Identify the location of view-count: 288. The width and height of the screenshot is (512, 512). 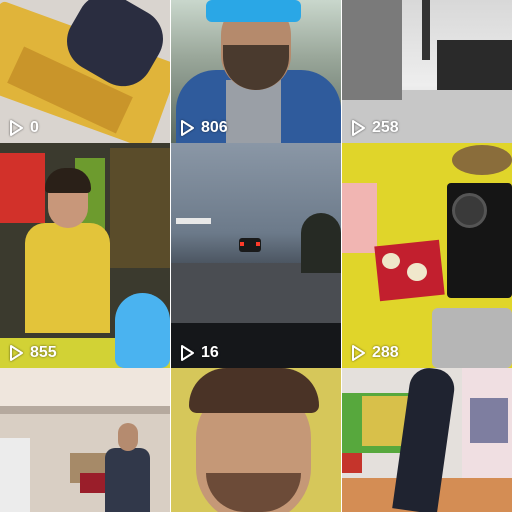
(385, 352).